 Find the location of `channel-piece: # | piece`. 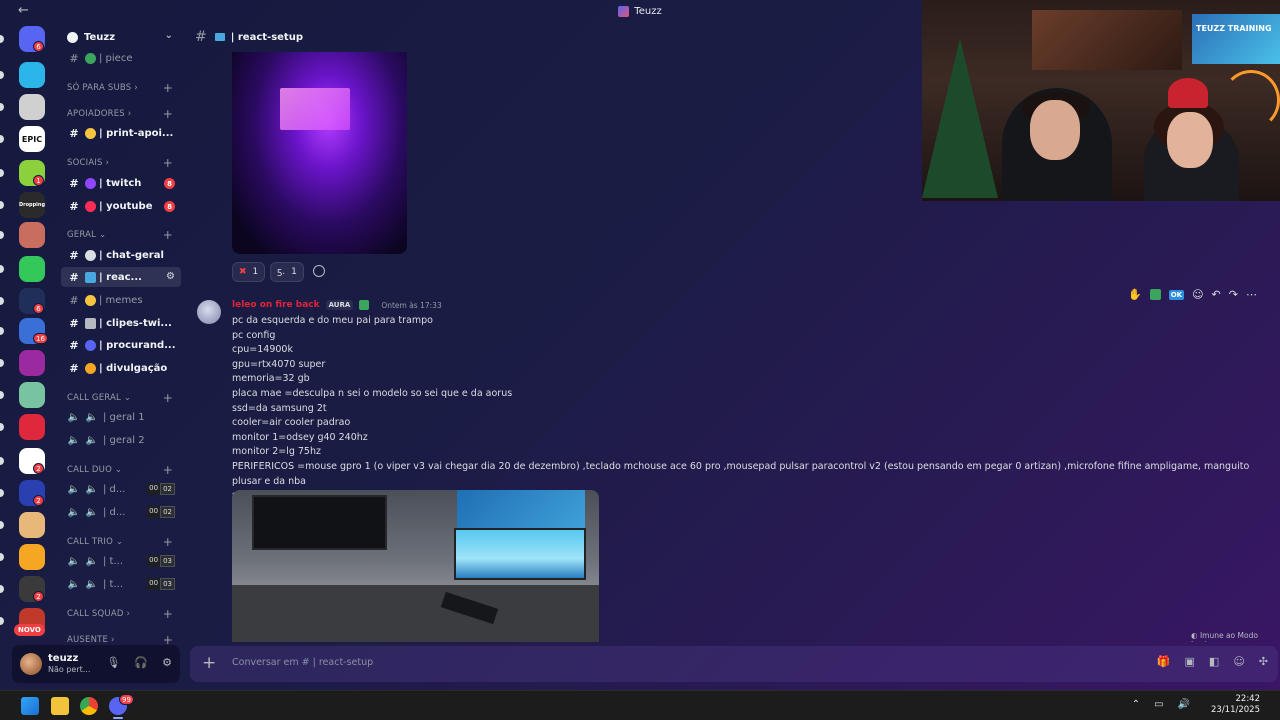

channel-piece: # | piece is located at coordinates (121, 58).